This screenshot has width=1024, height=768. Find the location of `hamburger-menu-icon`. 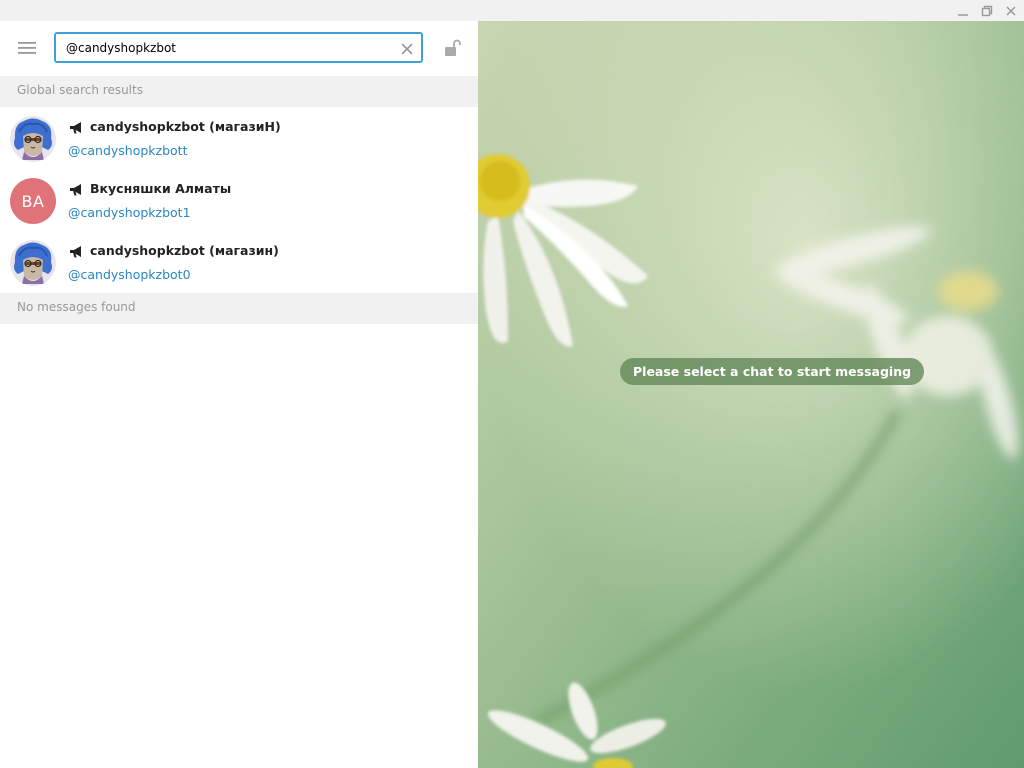

hamburger-menu-icon is located at coordinates (27, 48).